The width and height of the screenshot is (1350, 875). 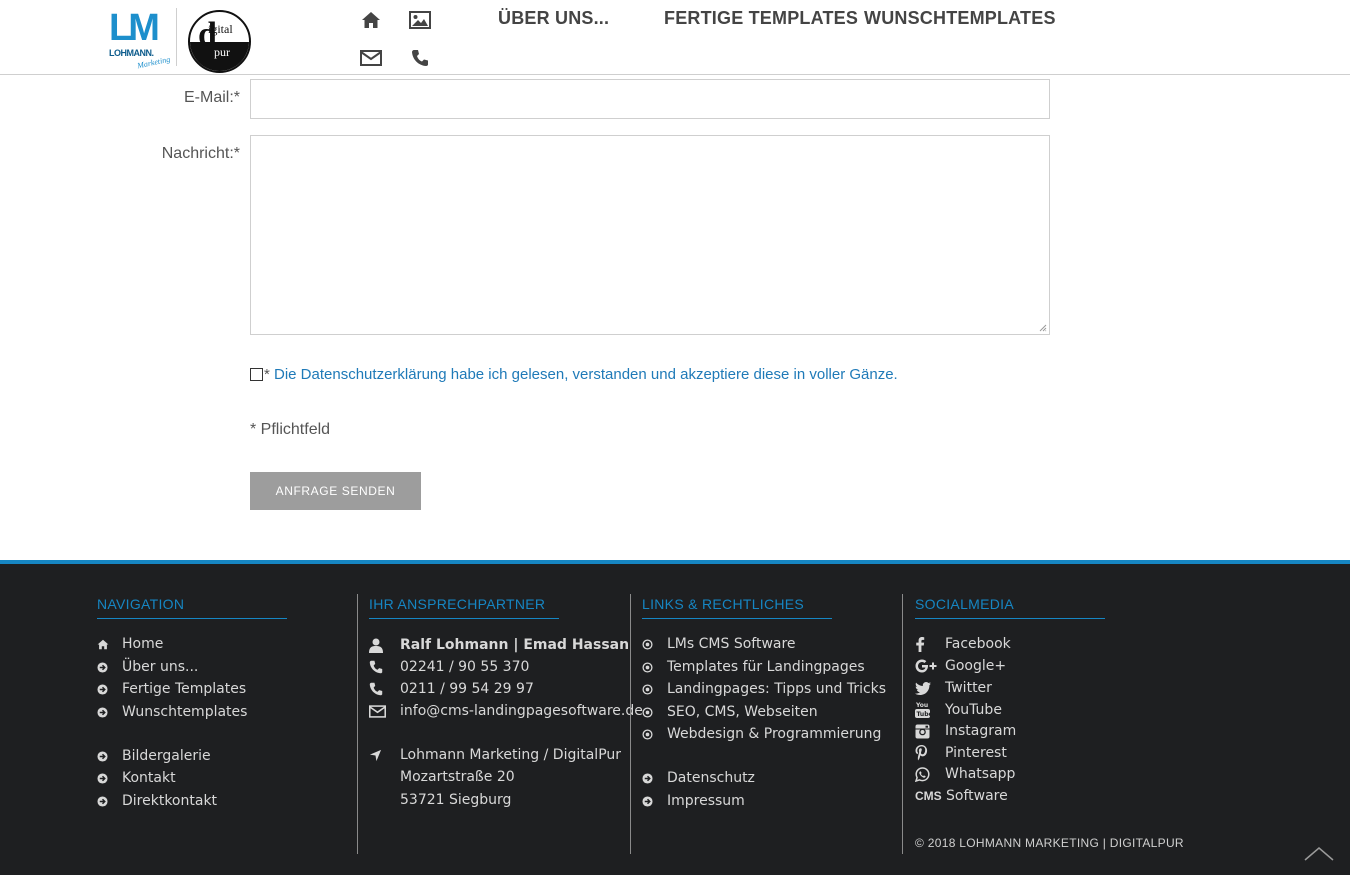 I want to click on footer-link-webdesign: Webdesign & Programmierung, so click(x=761, y=734).